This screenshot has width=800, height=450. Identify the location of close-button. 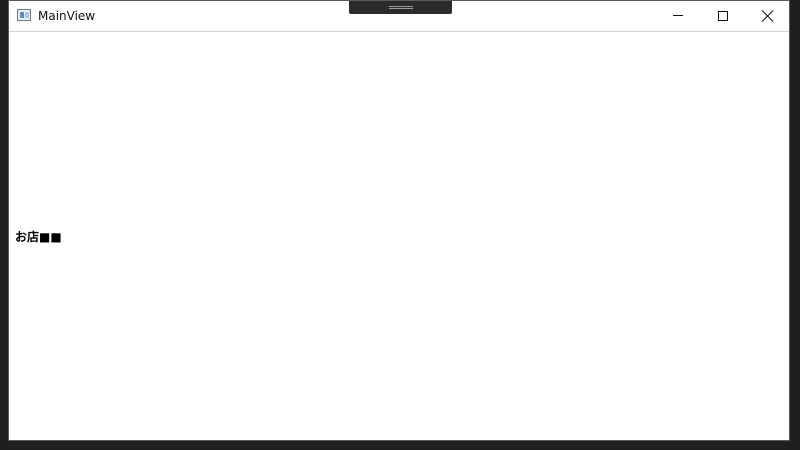
(767, 16).